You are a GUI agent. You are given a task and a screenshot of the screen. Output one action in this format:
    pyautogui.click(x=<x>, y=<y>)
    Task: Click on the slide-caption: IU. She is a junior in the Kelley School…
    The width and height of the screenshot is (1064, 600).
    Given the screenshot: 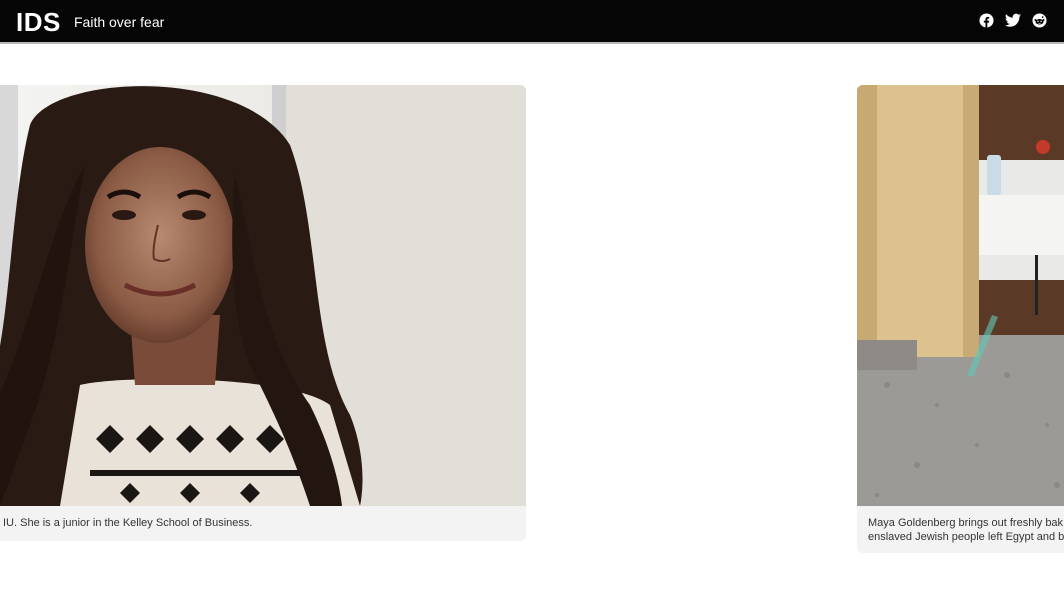 What is the action you would take?
    pyautogui.click(x=128, y=523)
    